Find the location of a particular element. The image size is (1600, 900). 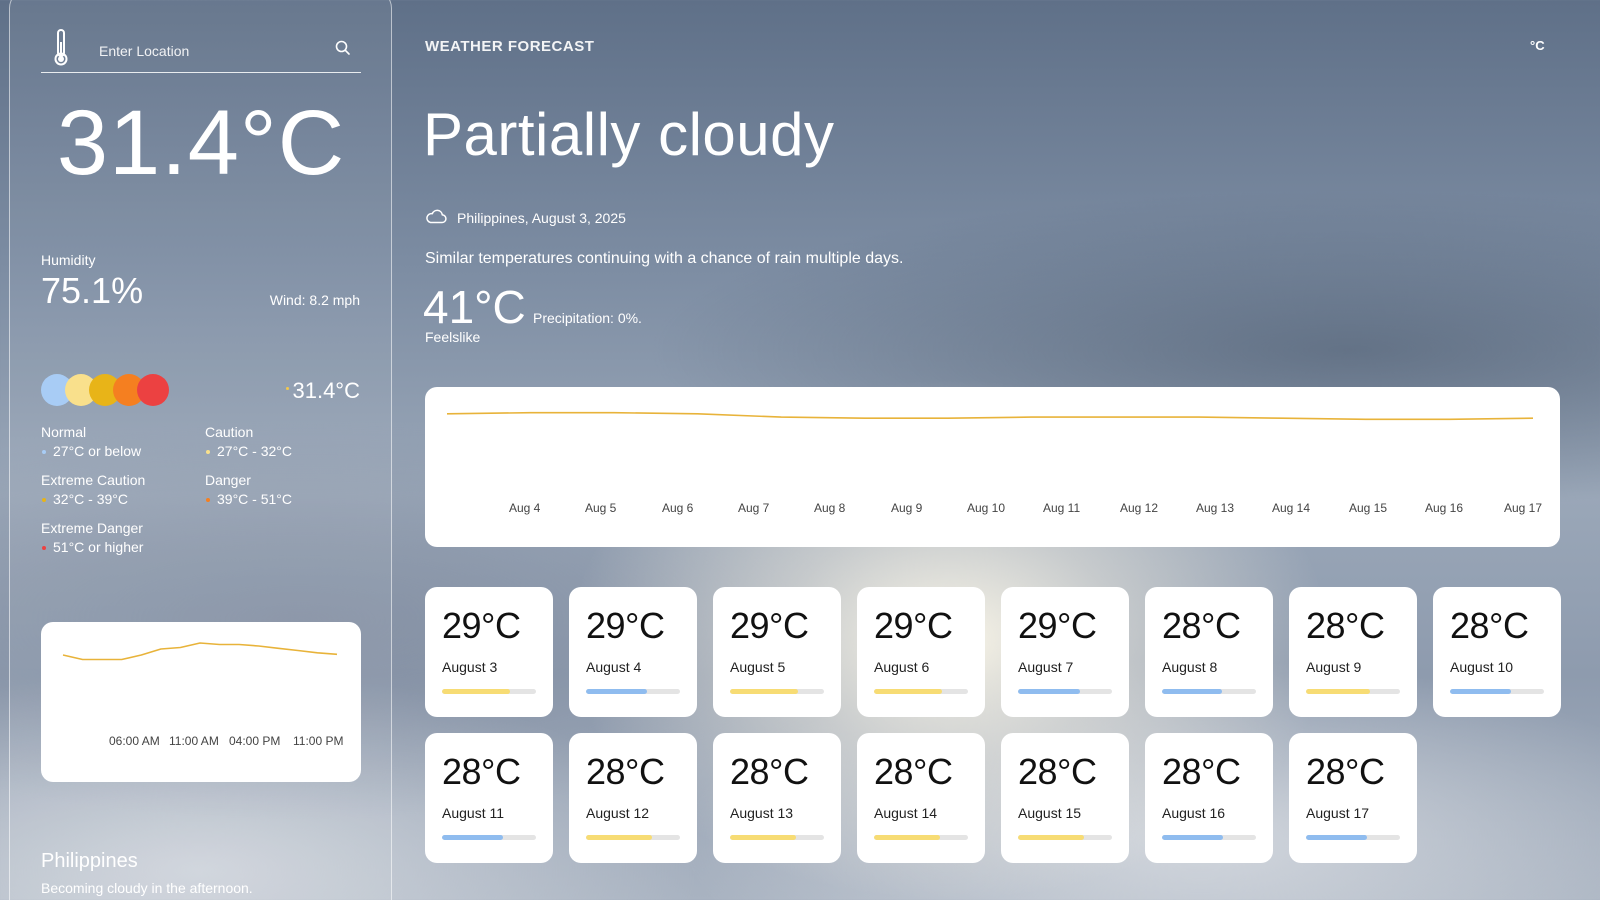

daily-date: August 9 is located at coordinates (1334, 667).